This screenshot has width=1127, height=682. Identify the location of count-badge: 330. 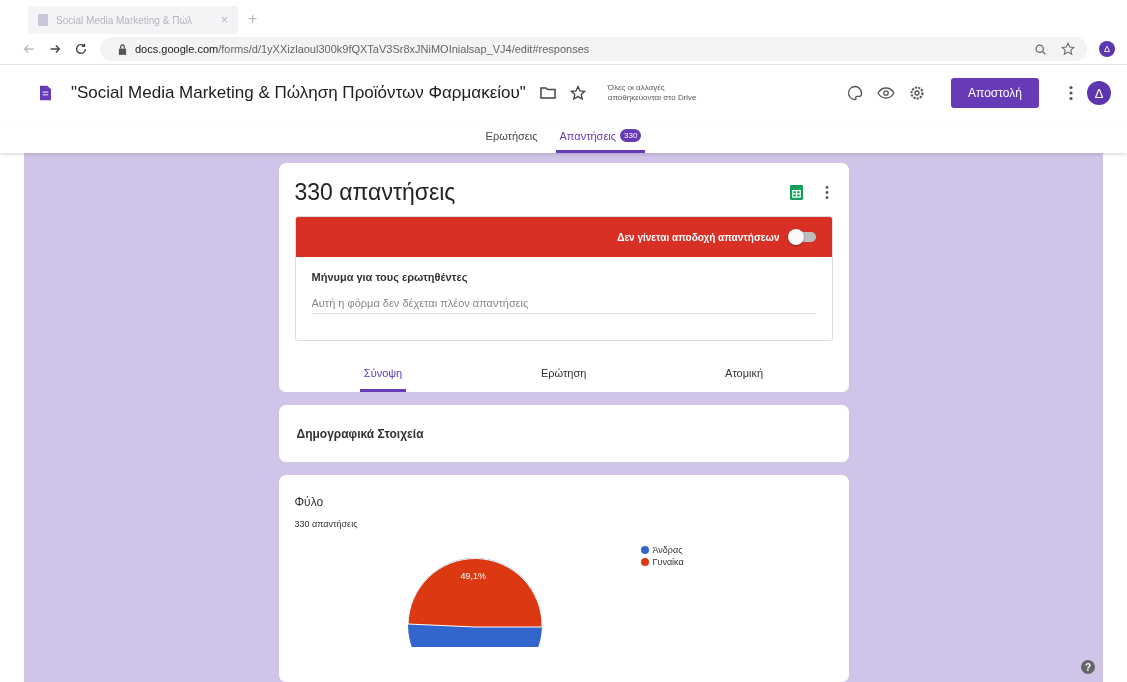
(631, 135).